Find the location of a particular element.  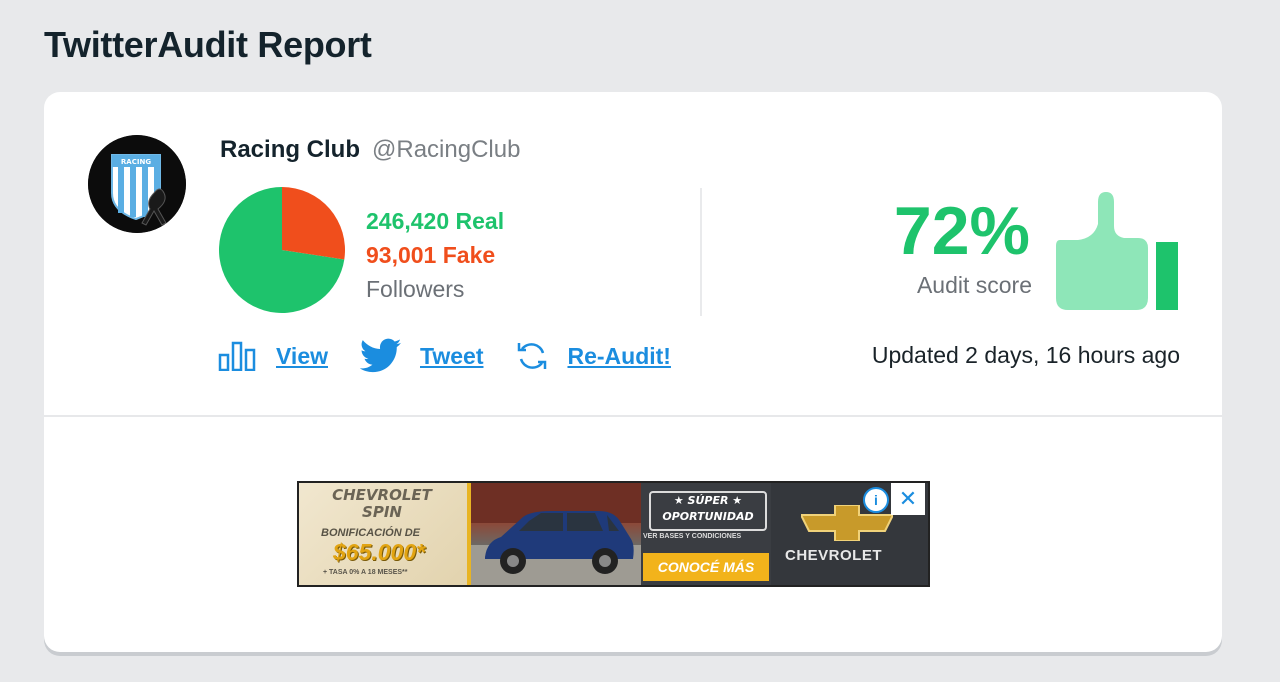

pie-slice-fake is located at coordinates (313, 223).